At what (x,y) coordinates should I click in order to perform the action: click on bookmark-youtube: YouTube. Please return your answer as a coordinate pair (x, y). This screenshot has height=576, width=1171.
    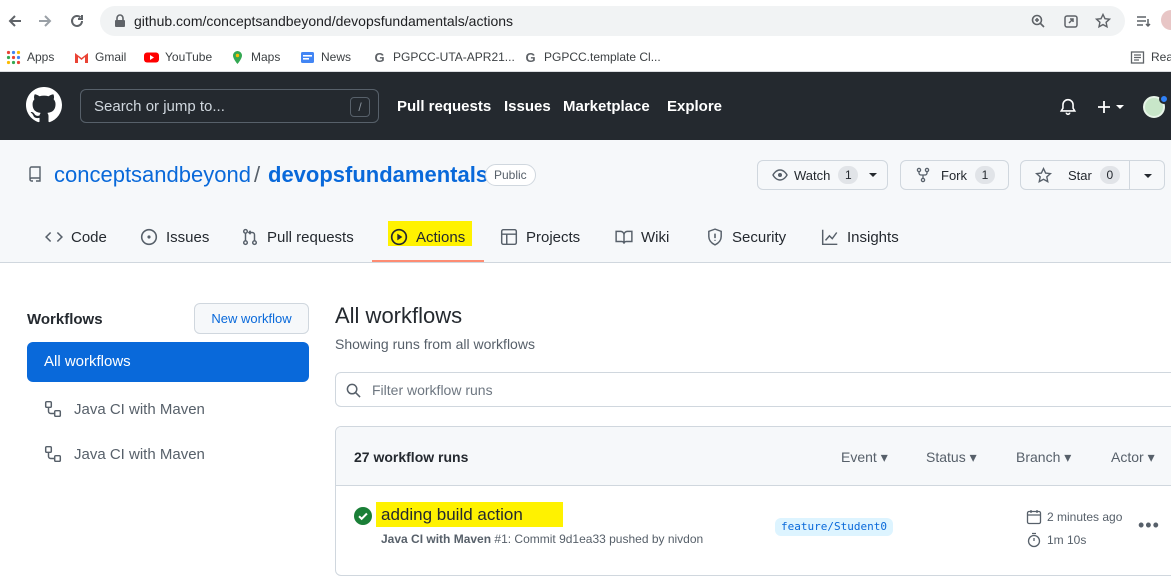
    Looking at the image, I should click on (178, 57).